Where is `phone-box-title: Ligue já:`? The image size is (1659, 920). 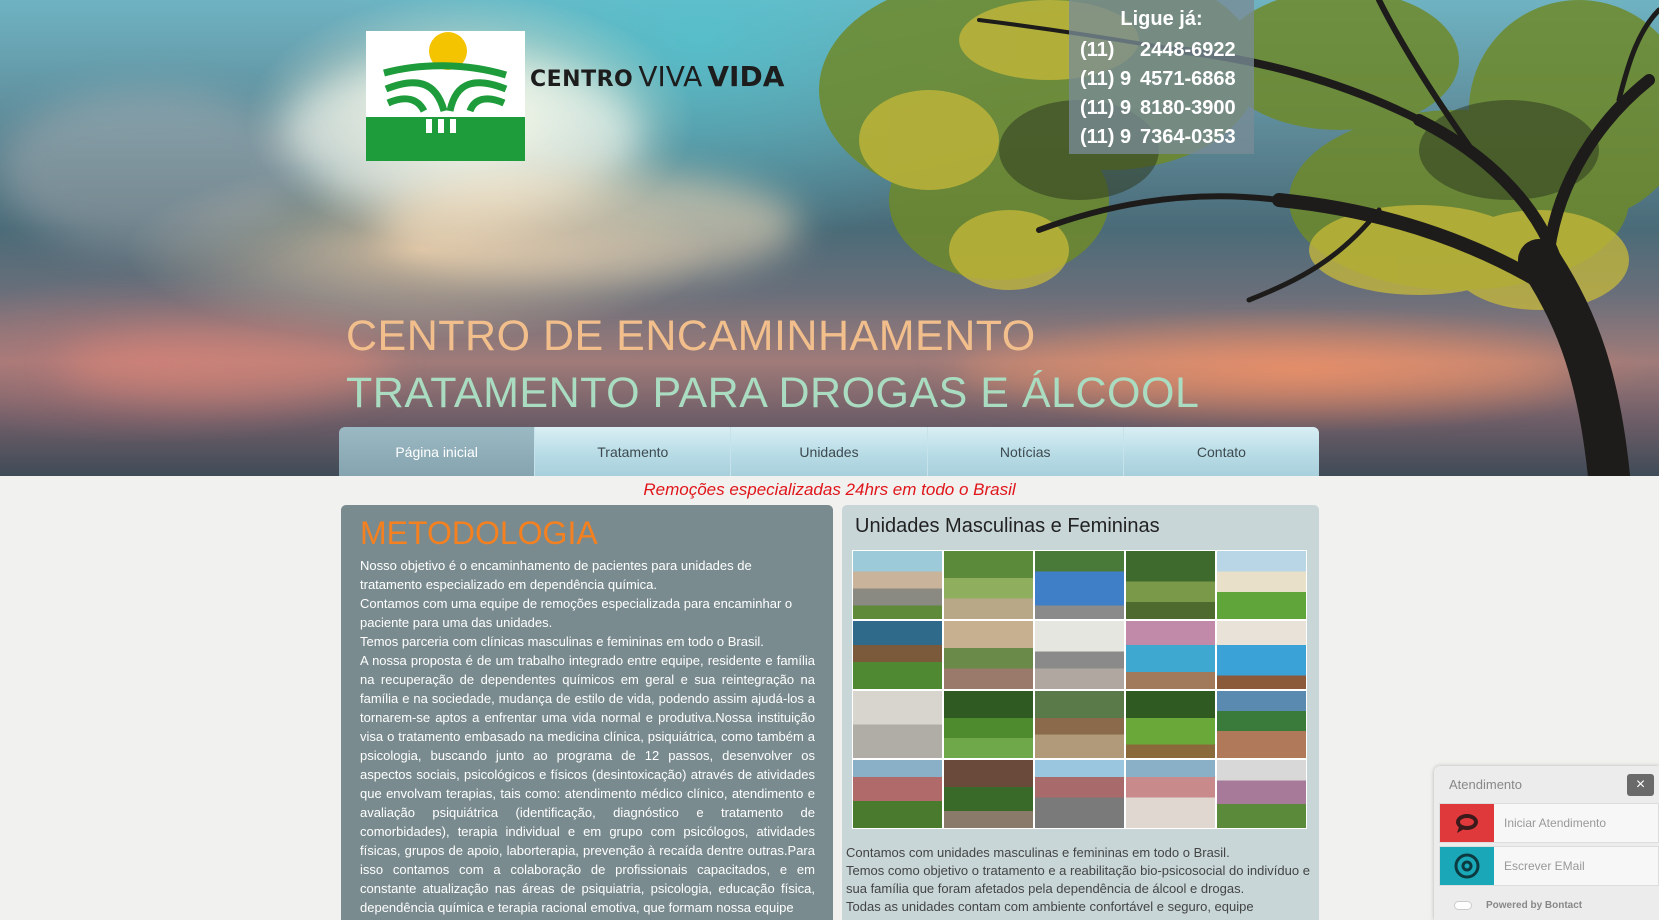 phone-box-title: Ligue já: is located at coordinates (1161, 19).